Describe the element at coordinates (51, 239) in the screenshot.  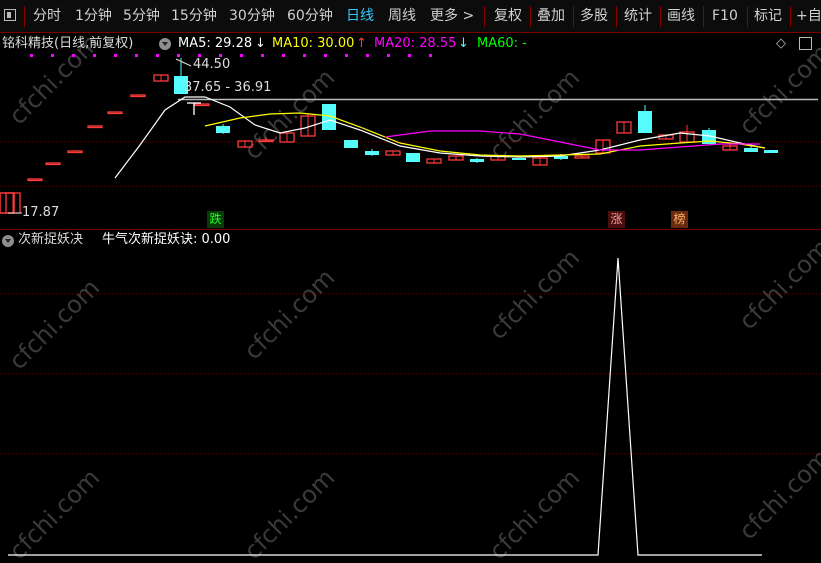
I see `sub-panel-title: 次新捉妖决` at that location.